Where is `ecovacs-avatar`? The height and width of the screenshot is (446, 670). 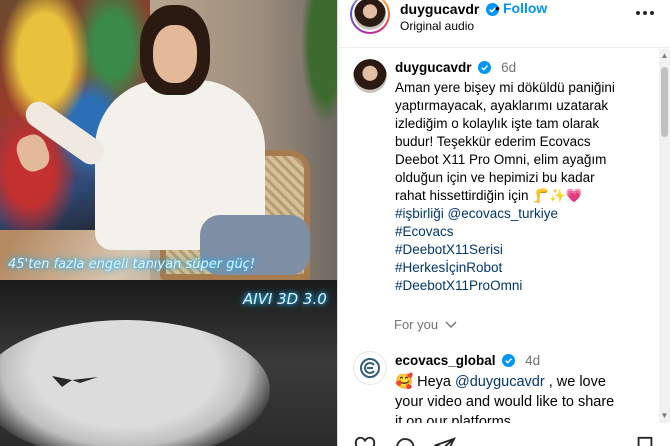
ecovacs-avatar is located at coordinates (370, 368).